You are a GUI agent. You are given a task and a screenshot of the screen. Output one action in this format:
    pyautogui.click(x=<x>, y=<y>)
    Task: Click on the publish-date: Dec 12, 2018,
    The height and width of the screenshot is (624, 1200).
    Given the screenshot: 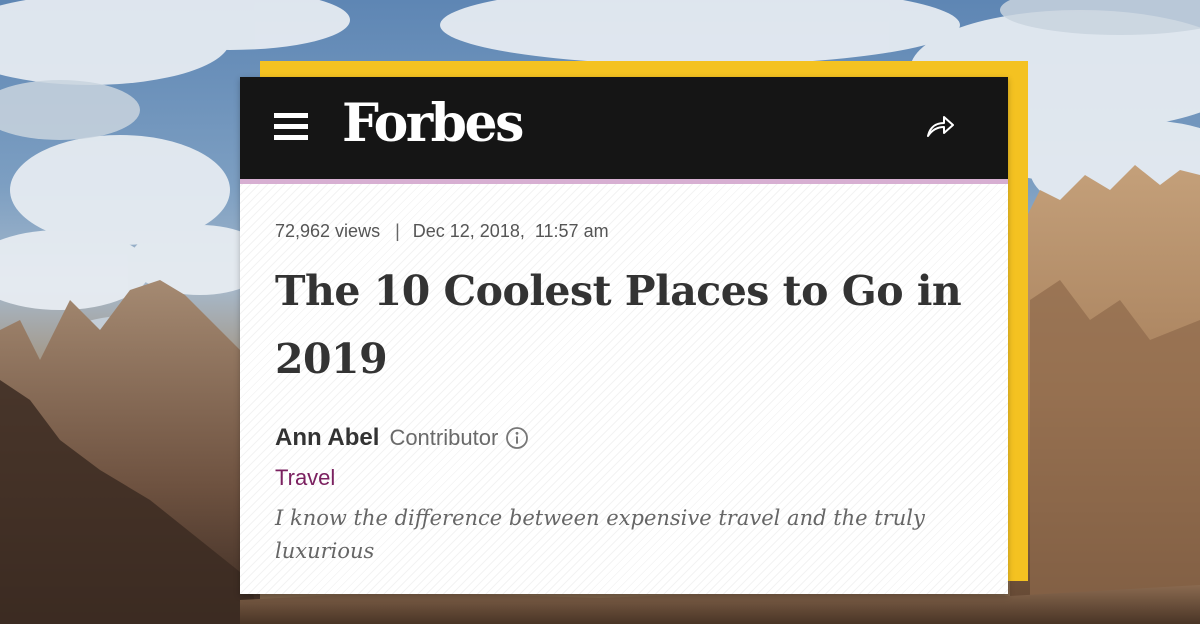 What is the action you would take?
    pyautogui.click(x=468, y=231)
    